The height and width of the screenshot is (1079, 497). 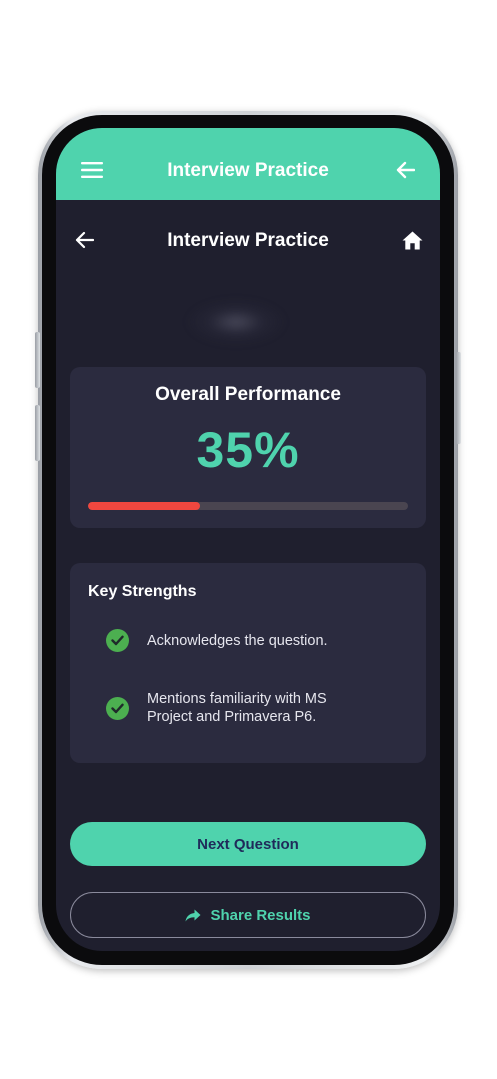 What do you see at coordinates (193, 915) in the screenshot?
I see `share-arrow-icon` at bounding box center [193, 915].